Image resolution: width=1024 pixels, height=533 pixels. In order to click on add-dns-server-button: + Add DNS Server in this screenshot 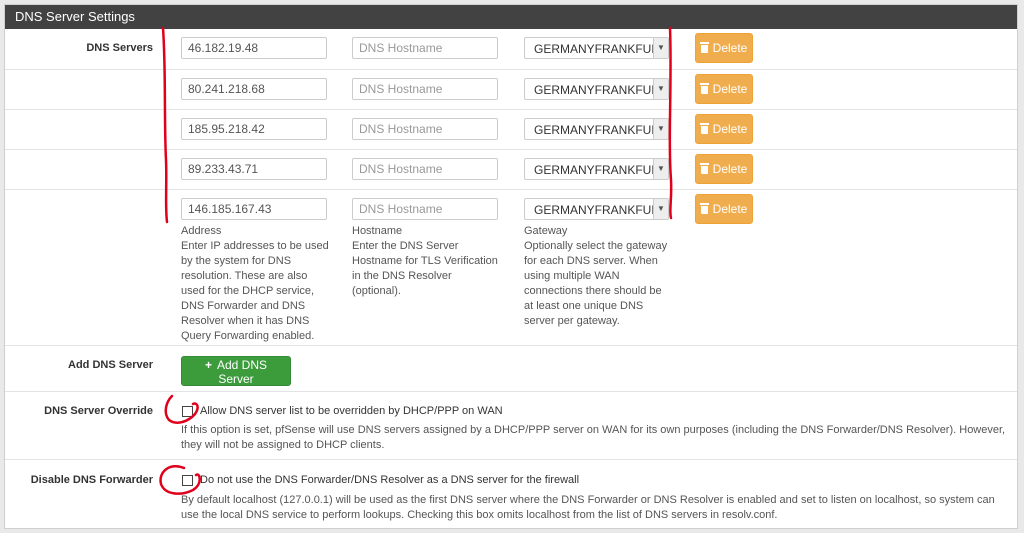, I will do `click(236, 371)`.